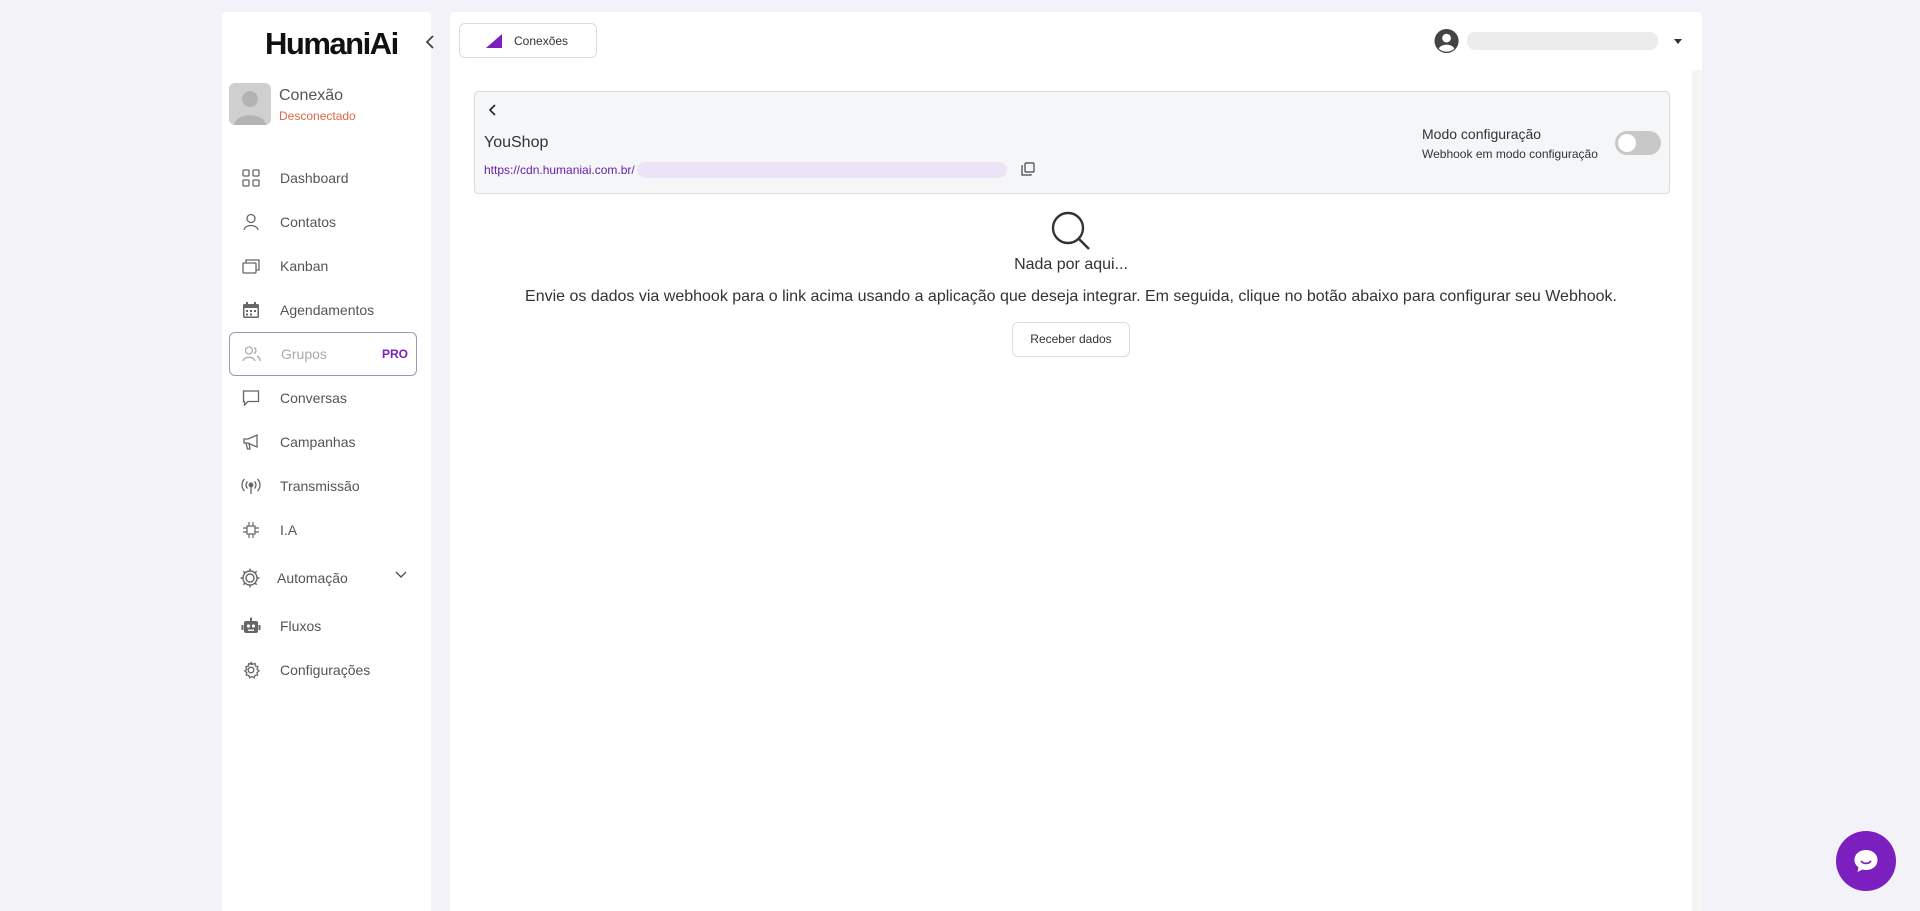 Image resolution: width=1920 pixels, height=911 pixels. What do you see at coordinates (1562, 41) in the screenshot?
I see `user-name-redacted` at bounding box center [1562, 41].